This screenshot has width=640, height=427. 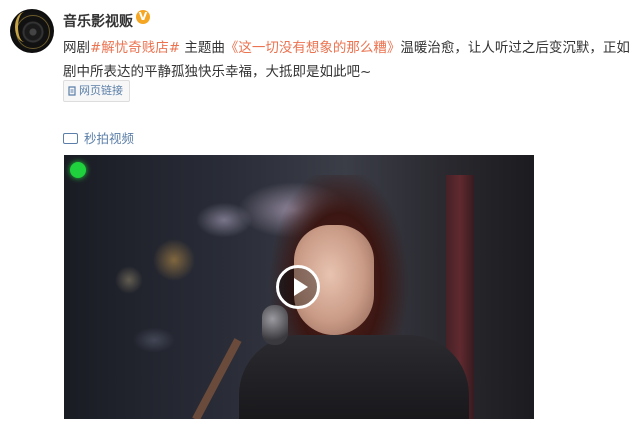 I want to click on web-link-chip: 网页链接, so click(x=96, y=91).